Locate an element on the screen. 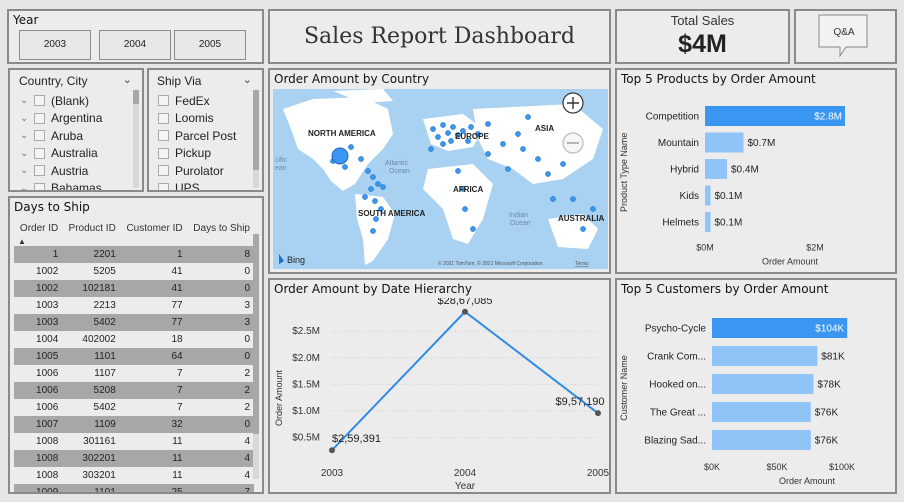  map-terms-link: Terms is located at coordinates (582, 264).